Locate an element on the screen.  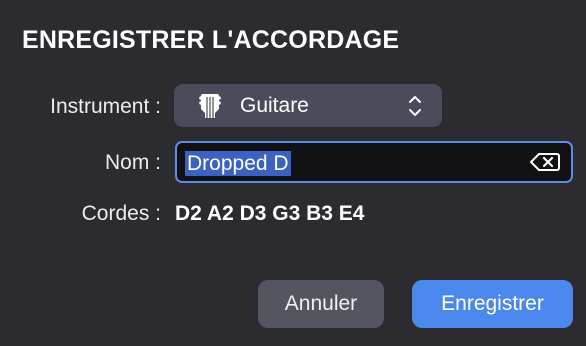
dialog-title: ENREGISTRER L'ACCORDAGE is located at coordinates (211, 40).